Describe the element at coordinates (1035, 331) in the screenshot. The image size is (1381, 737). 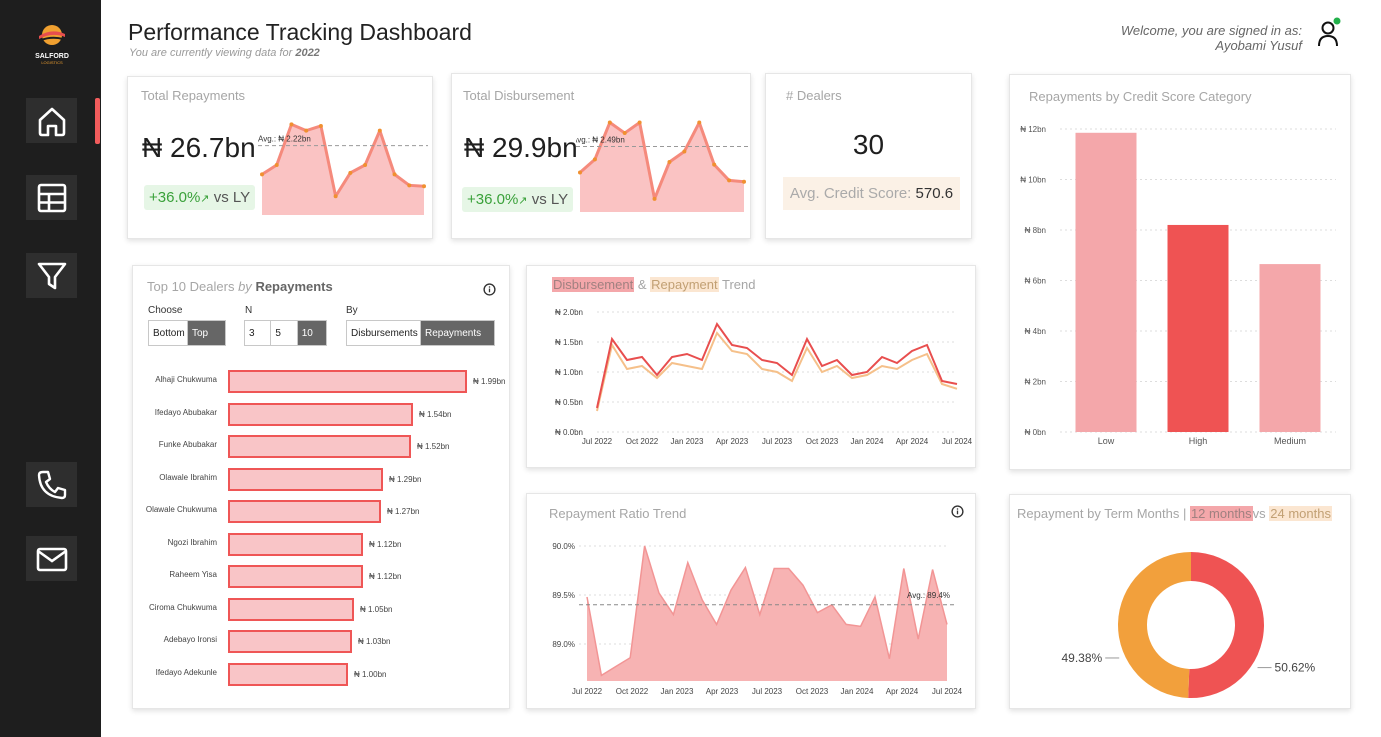
I see `y-tick-label: ₦ 4bn` at that location.